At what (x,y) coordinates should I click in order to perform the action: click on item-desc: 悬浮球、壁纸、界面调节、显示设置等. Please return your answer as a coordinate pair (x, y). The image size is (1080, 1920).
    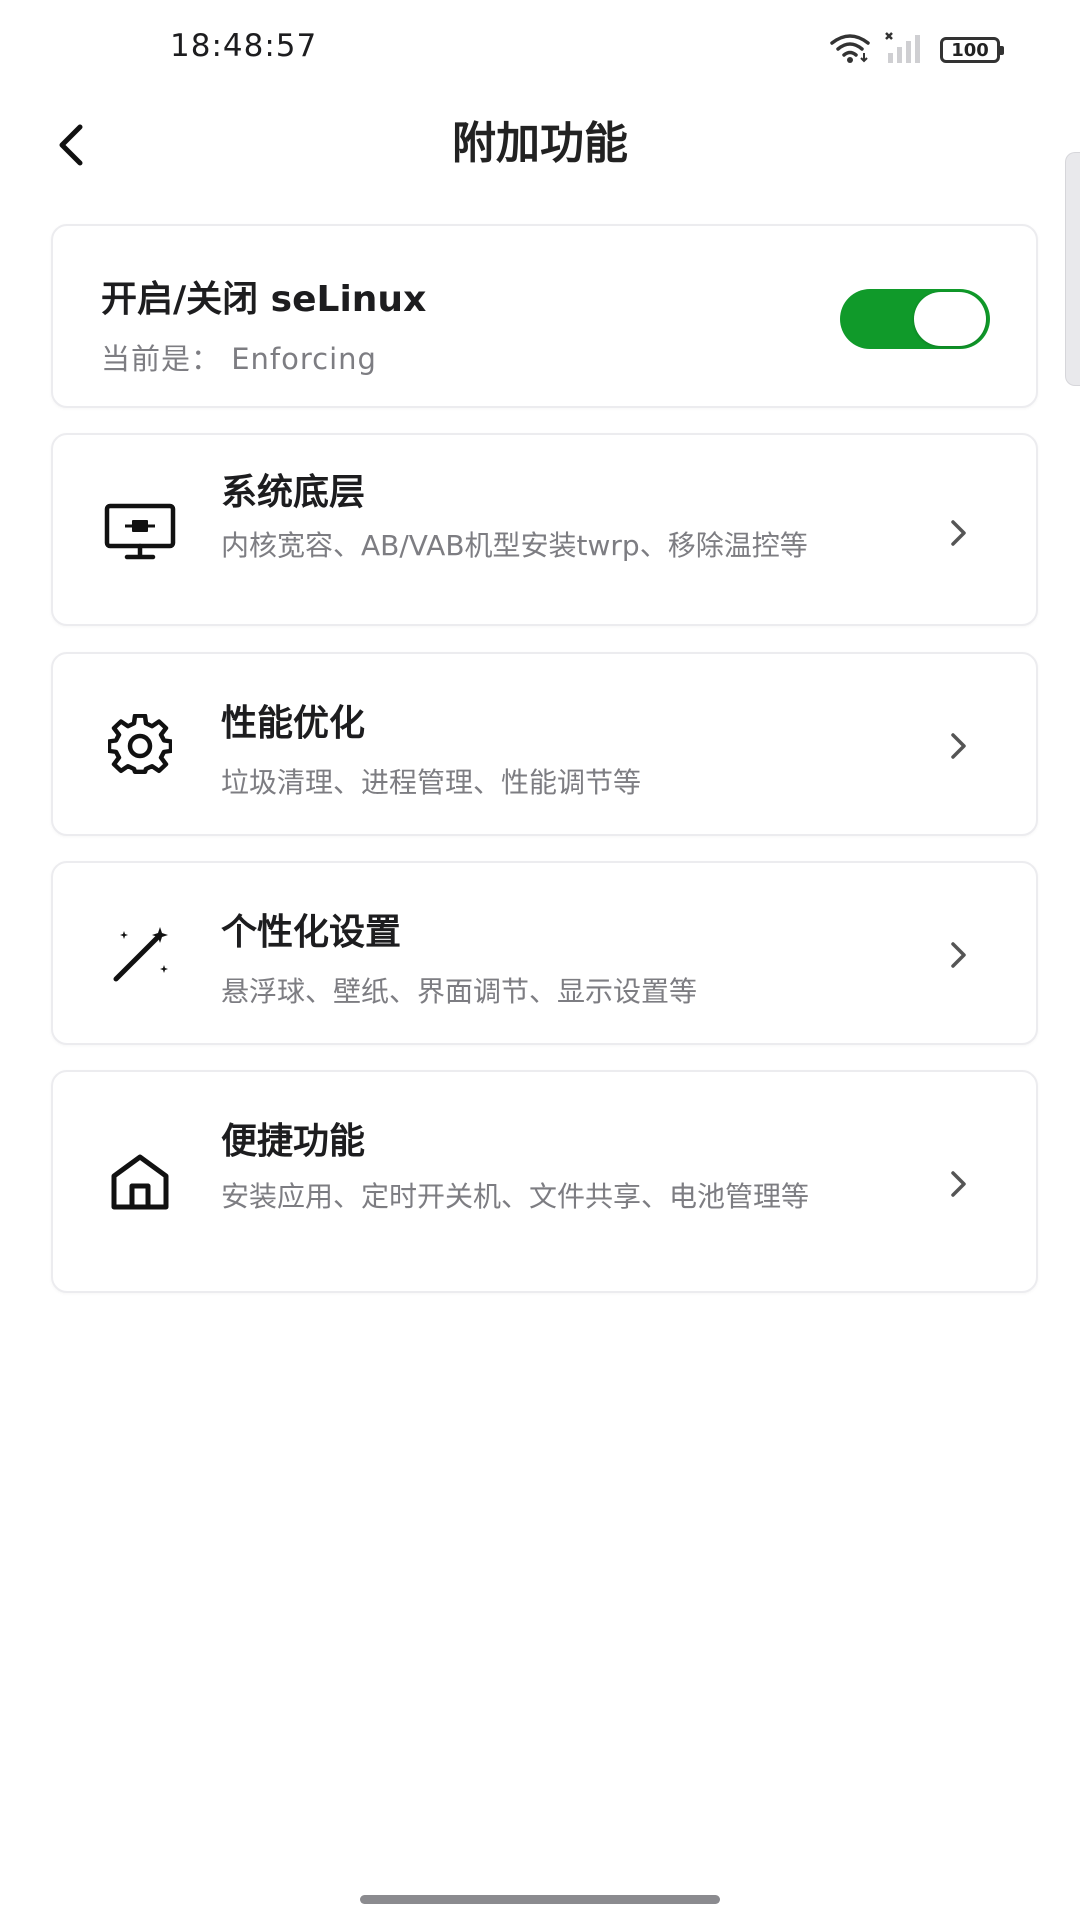
    Looking at the image, I should click on (459, 991).